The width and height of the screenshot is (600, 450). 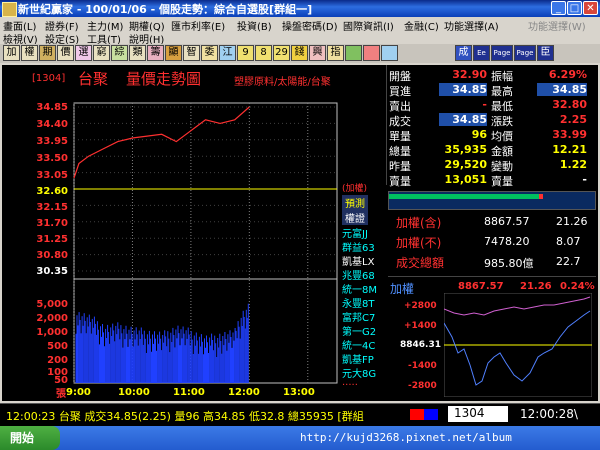 I want to click on tb-warrant-button: 權, so click(x=29, y=53).